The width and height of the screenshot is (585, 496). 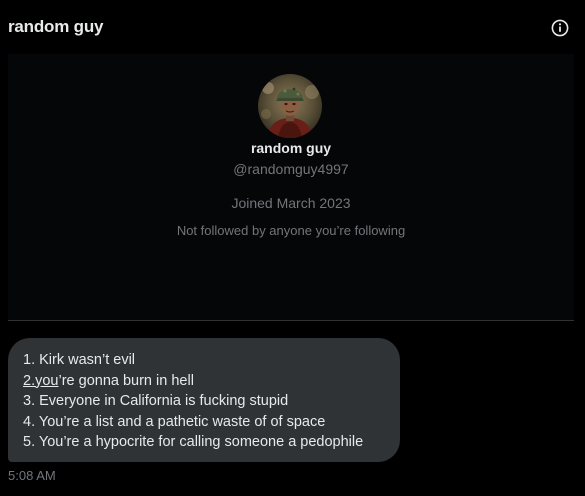 I want to click on conversation-title: random guy, so click(x=56, y=26).